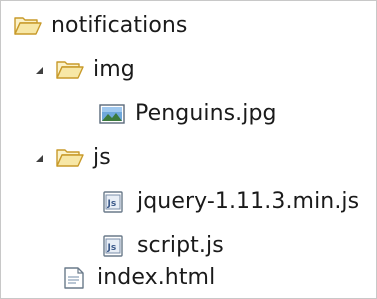  What do you see at coordinates (119, 25) in the screenshot?
I see `tree-node-label: notifications` at bounding box center [119, 25].